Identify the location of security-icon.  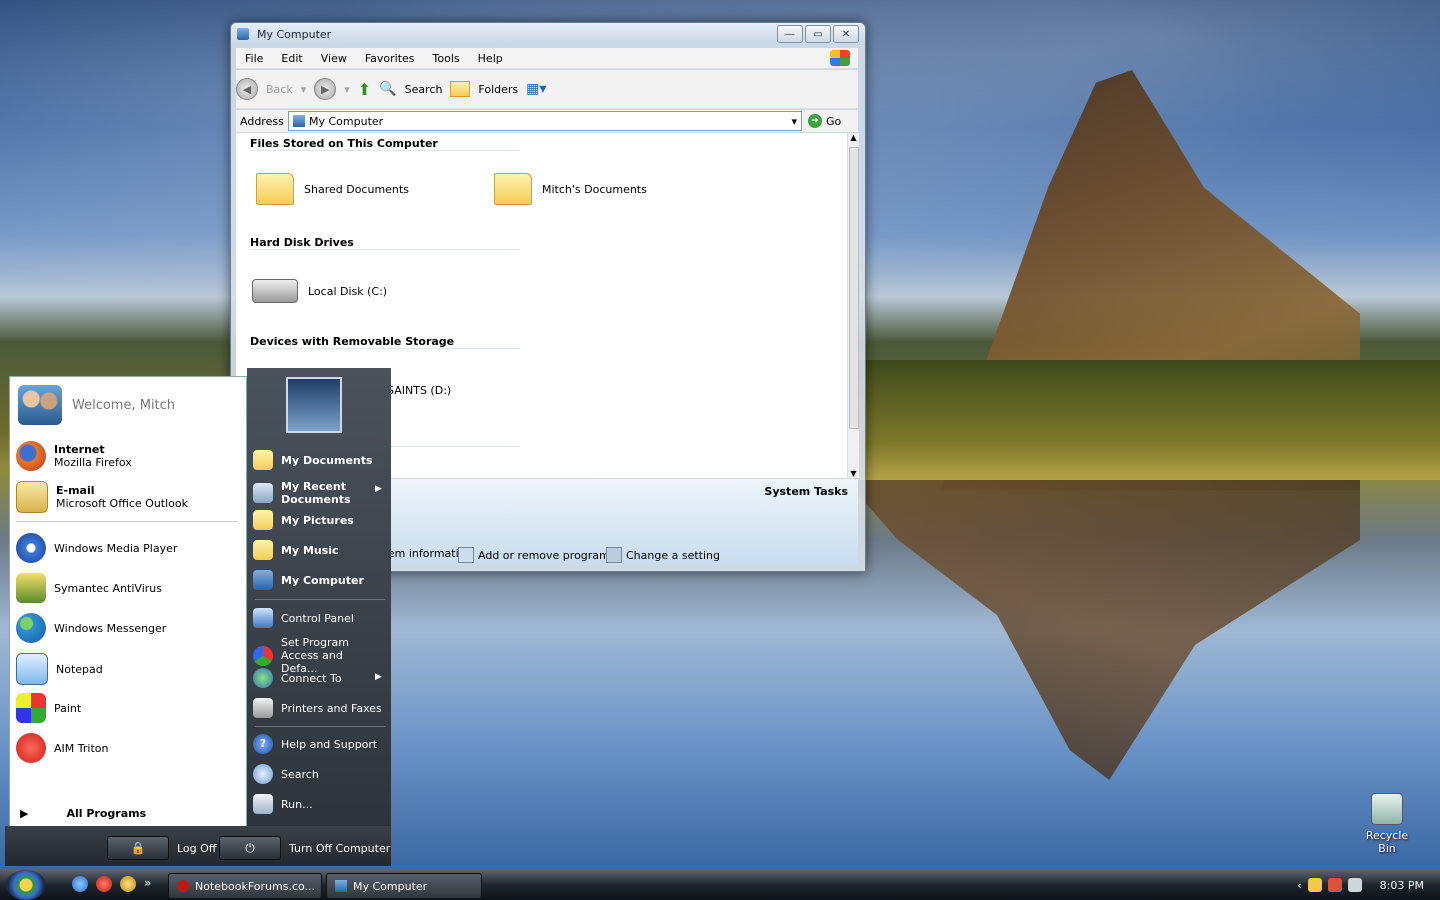
(1334, 885).